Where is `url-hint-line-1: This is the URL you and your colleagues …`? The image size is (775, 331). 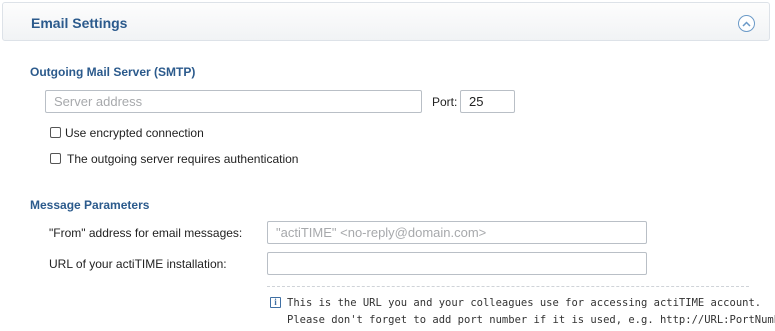
url-hint-line-1: This is the URL you and your colleagues … is located at coordinates (524, 303).